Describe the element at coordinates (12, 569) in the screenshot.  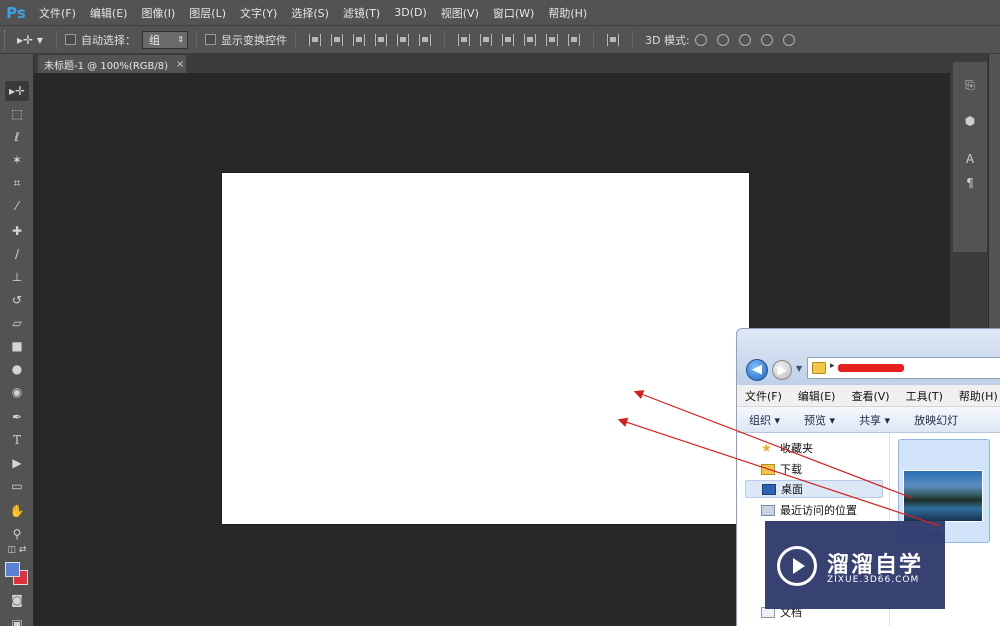
I see `foreground-color-swatch` at that location.